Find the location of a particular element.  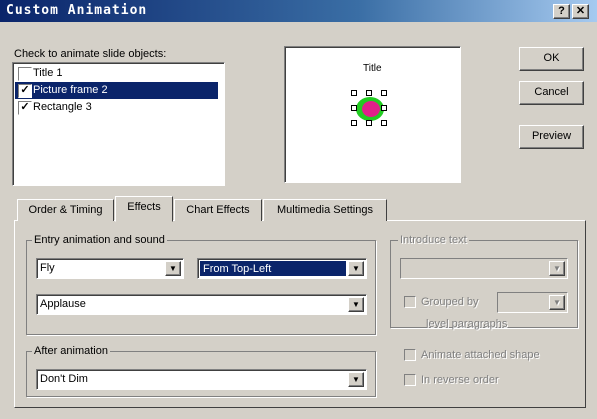

help-button: ? is located at coordinates (561, 11).